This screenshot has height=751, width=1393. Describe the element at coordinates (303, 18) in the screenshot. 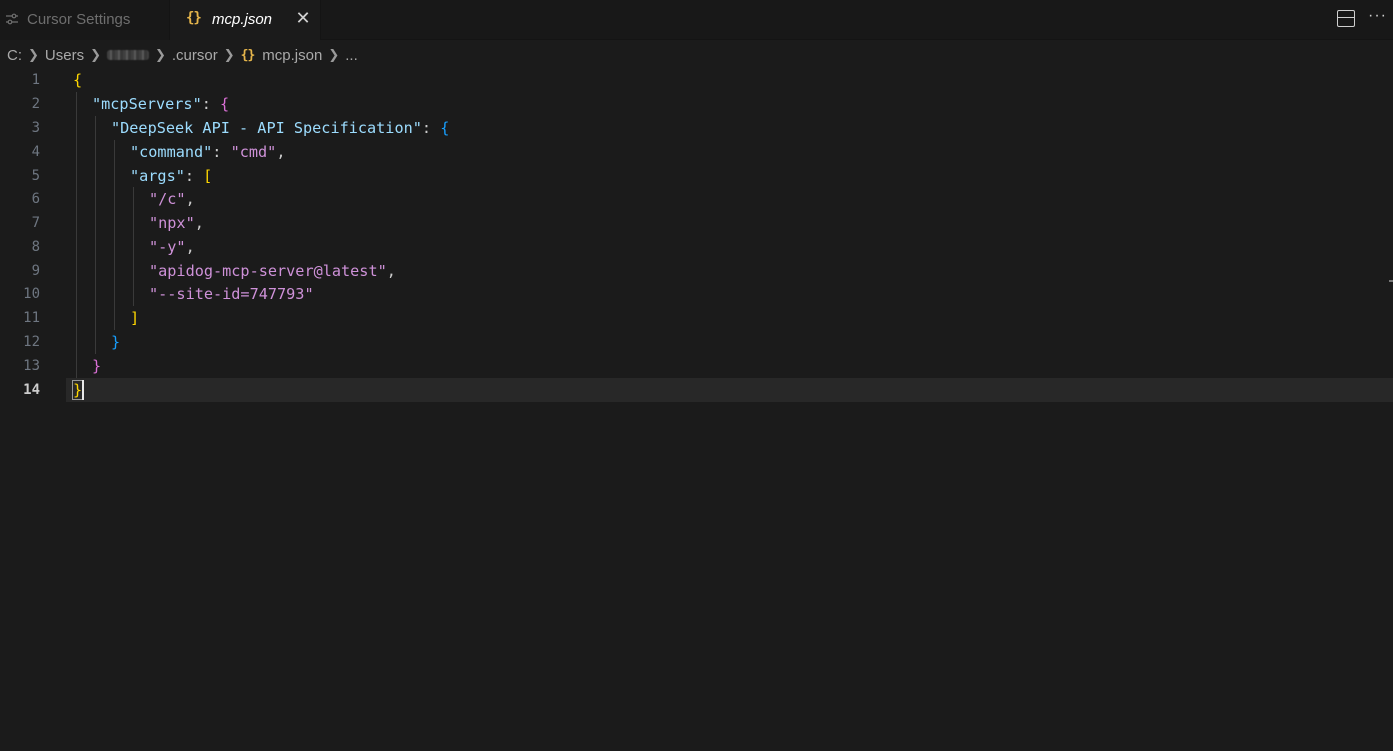

I see `close-icon: ✕` at that location.